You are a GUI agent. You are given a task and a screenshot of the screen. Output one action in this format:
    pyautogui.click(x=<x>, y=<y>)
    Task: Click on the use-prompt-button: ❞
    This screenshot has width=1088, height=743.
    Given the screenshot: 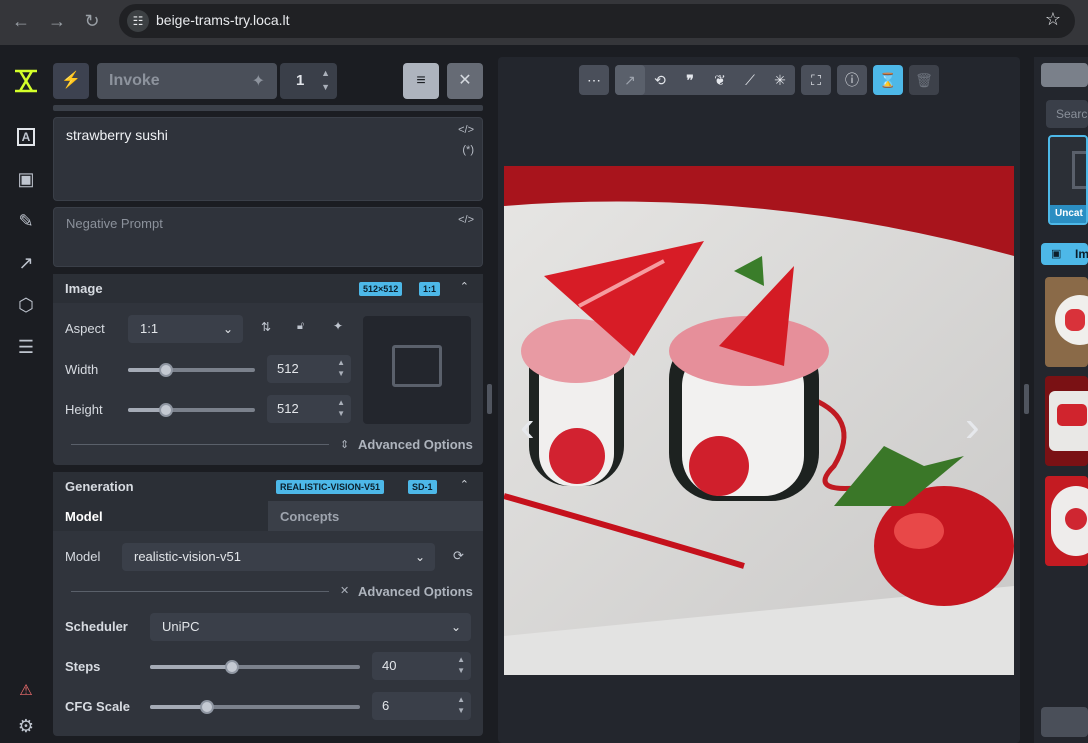 What is the action you would take?
    pyautogui.click(x=690, y=80)
    